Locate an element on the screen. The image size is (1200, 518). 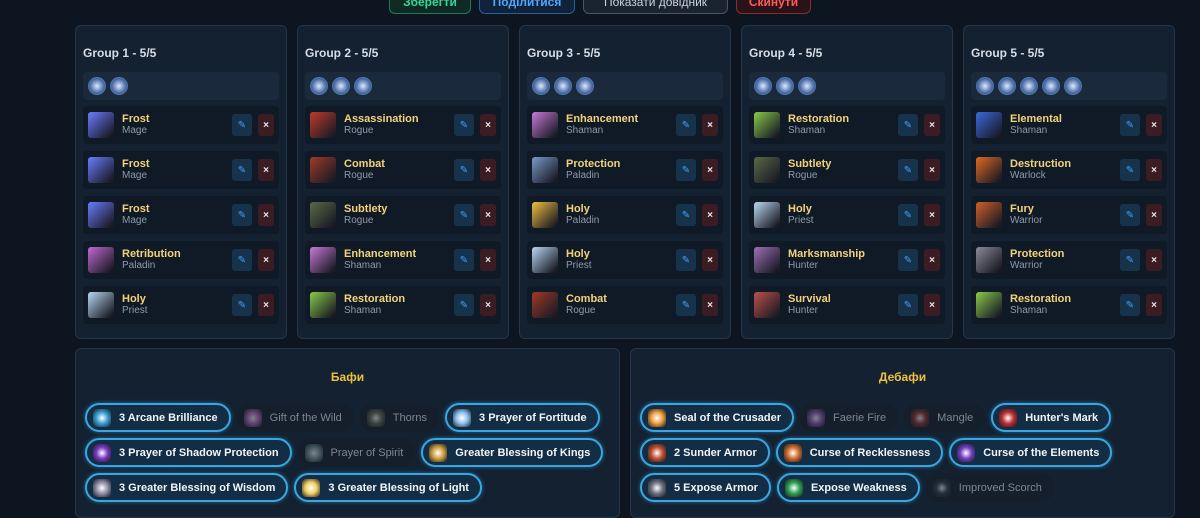
member-spec: Holy is located at coordinates (578, 254).